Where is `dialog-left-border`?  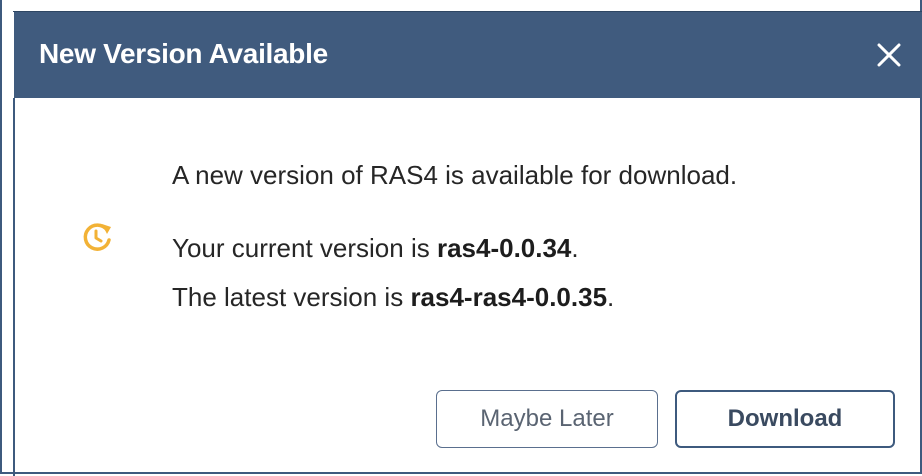
dialog-left-border is located at coordinates (14, 287).